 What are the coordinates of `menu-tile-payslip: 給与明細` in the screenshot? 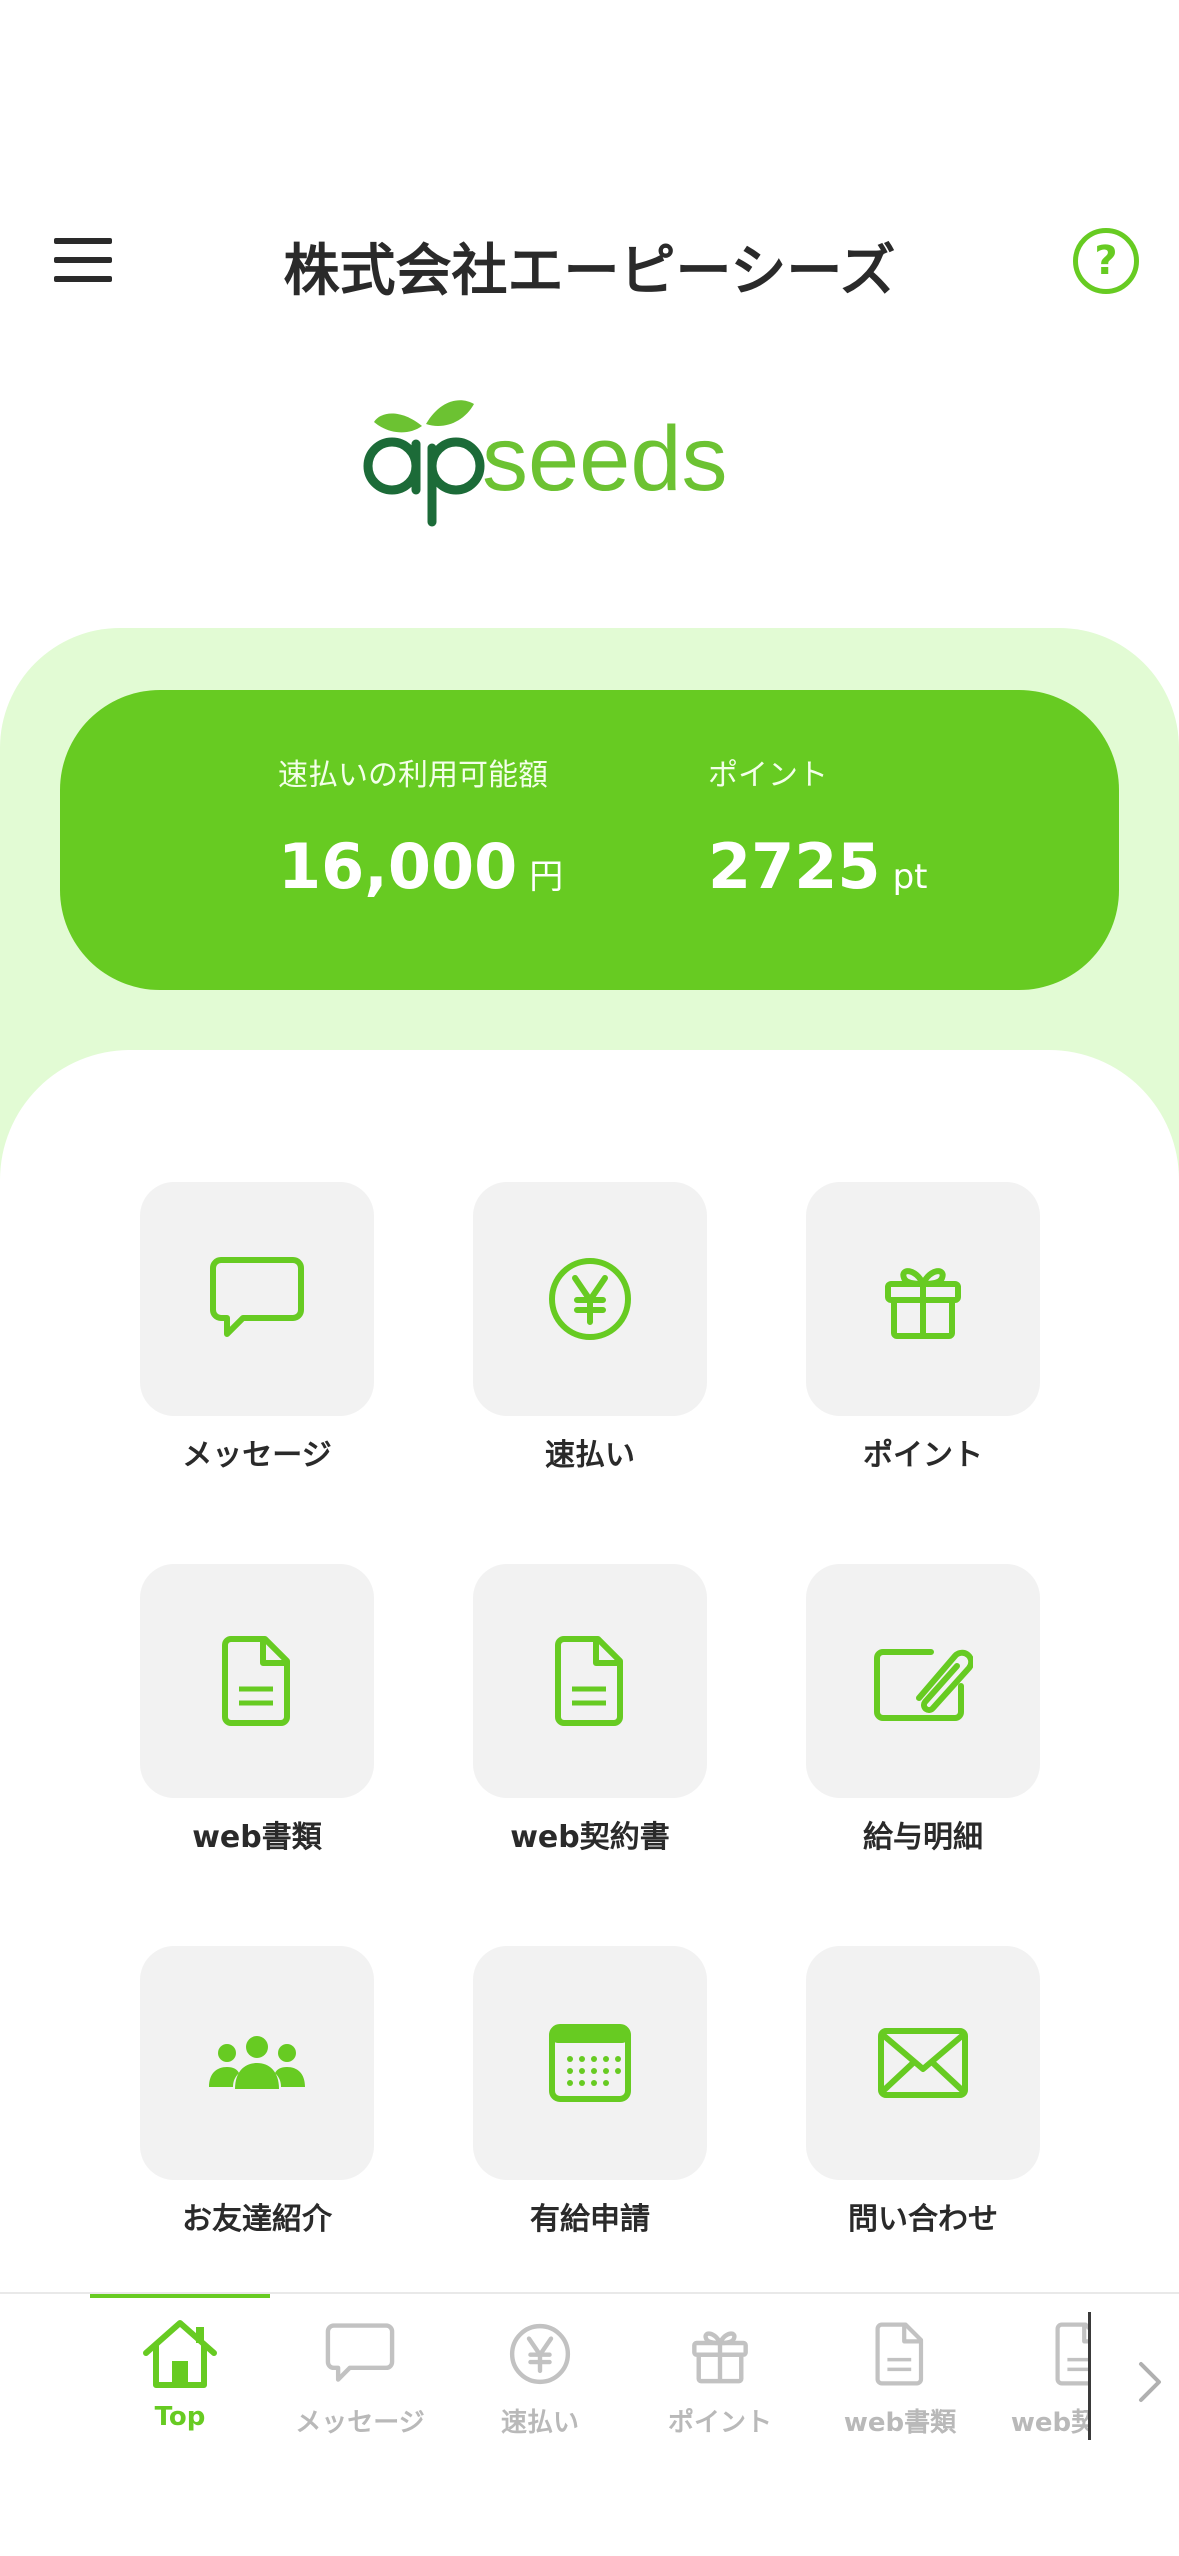 It's located at (923, 1710).